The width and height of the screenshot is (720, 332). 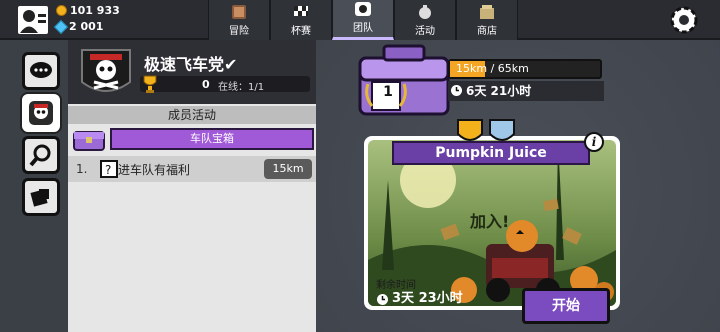 What do you see at coordinates (490, 221) in the screenshot?
I see `join-text: 加入!` at bounding box center [490, 221].